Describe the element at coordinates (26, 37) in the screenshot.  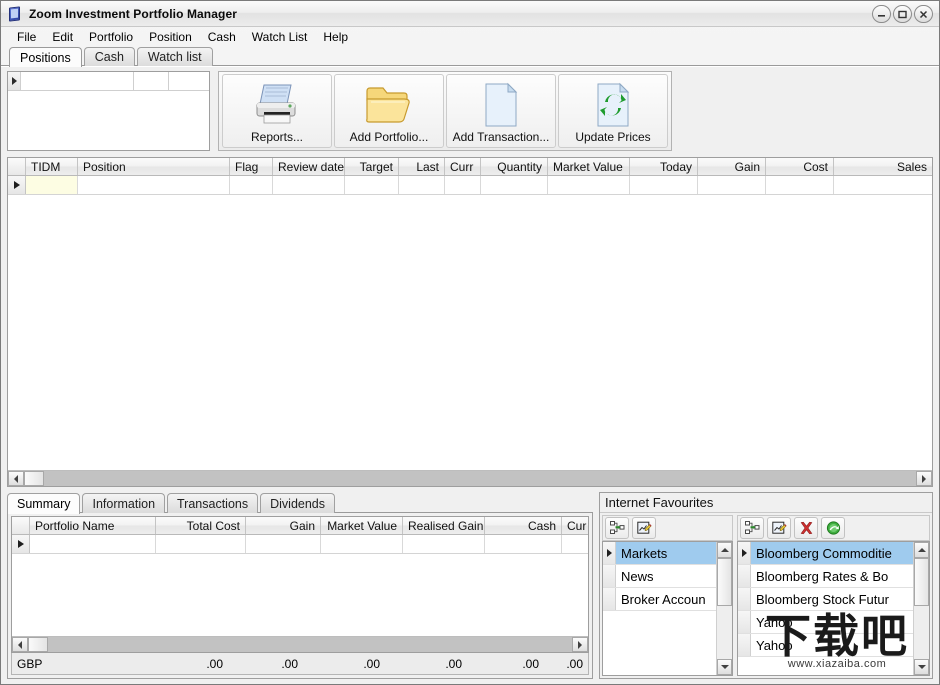
I see `menu-item-file: File` at that location.